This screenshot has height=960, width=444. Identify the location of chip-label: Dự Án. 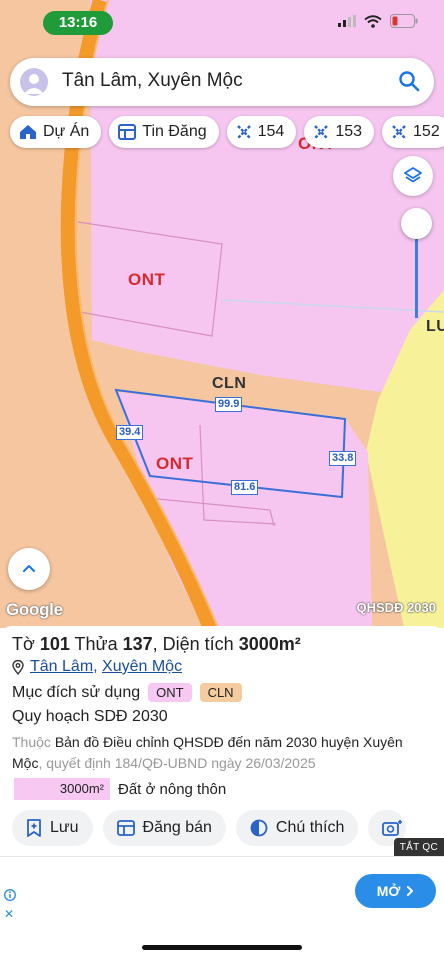
(66, 131).